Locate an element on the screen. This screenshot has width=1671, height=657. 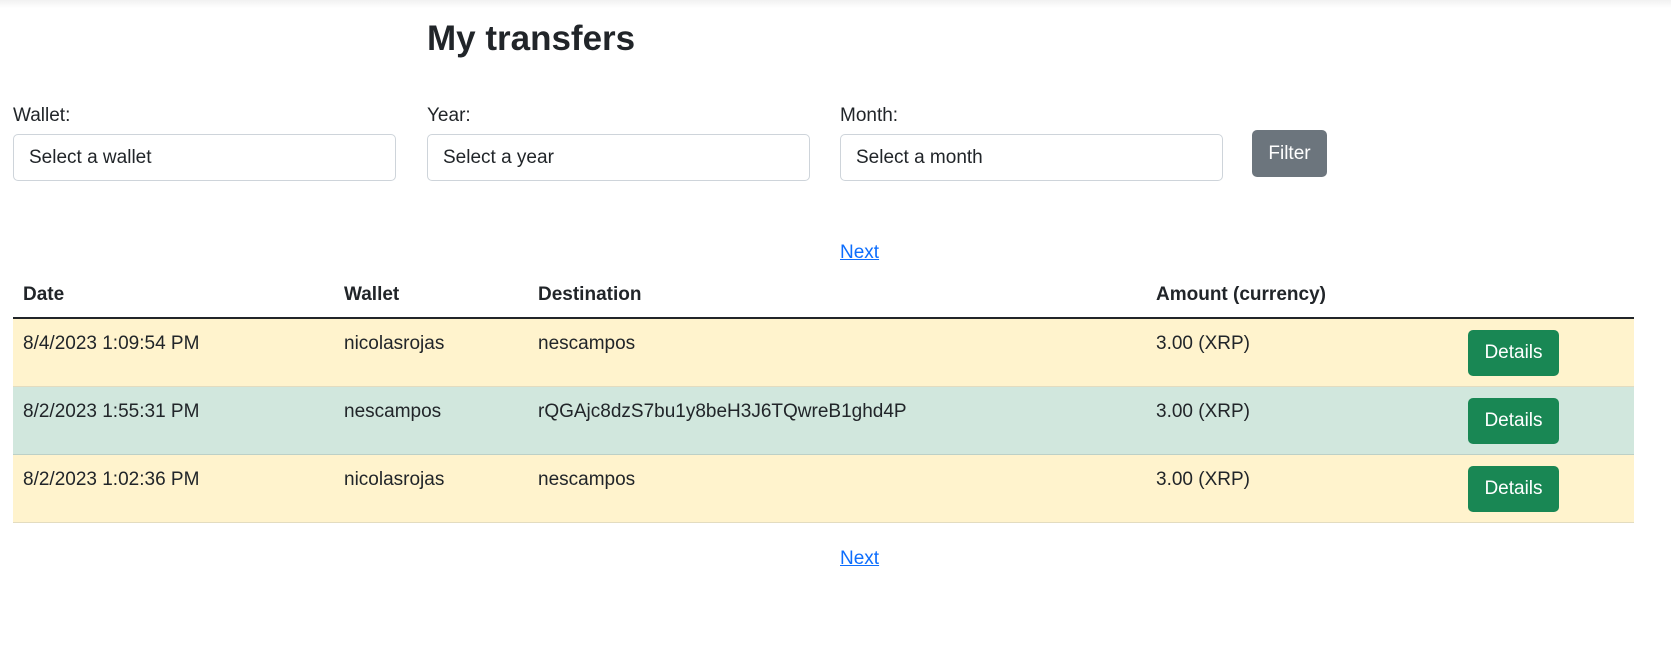
column-header-destination: Destination is located at coordinates (837, 295).